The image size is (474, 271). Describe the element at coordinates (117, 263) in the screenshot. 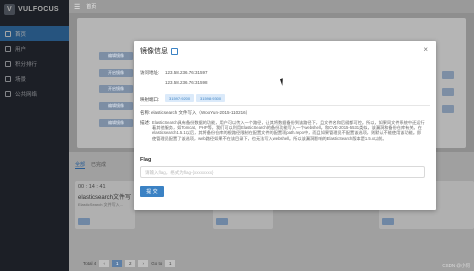

I see `pager-page: 1` at that location.